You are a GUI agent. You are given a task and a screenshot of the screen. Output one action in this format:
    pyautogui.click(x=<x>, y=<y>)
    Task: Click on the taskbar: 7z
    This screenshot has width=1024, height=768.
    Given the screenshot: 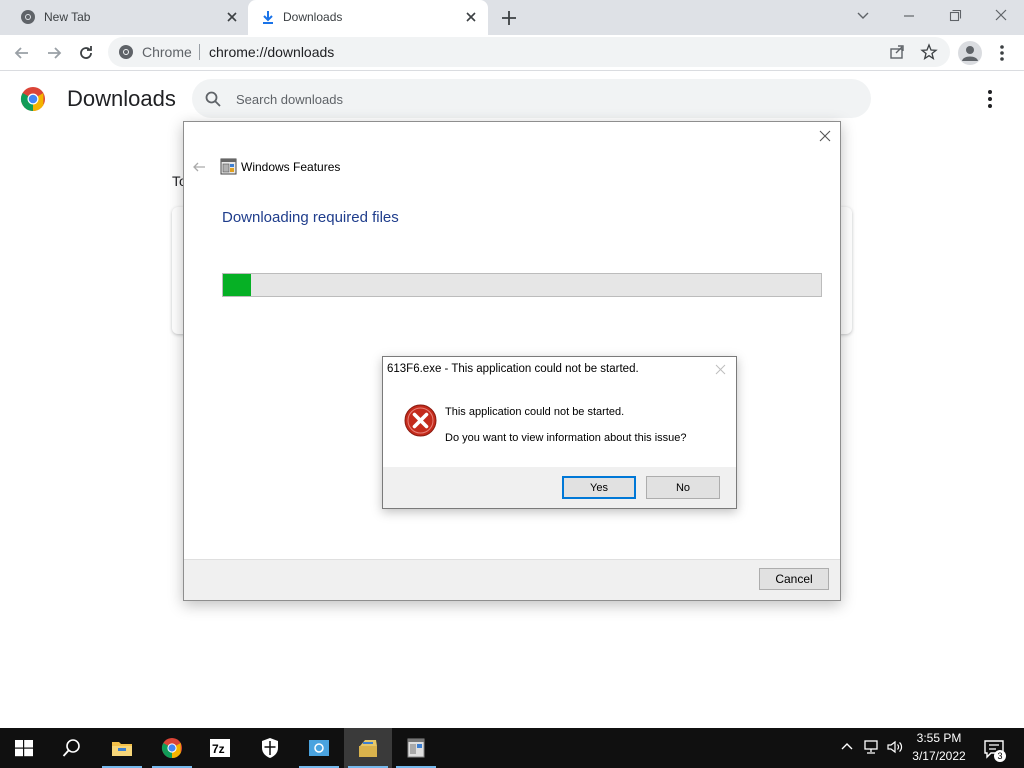 What is the action you would take?
    pyautogui.click(x=512, y=748)
    